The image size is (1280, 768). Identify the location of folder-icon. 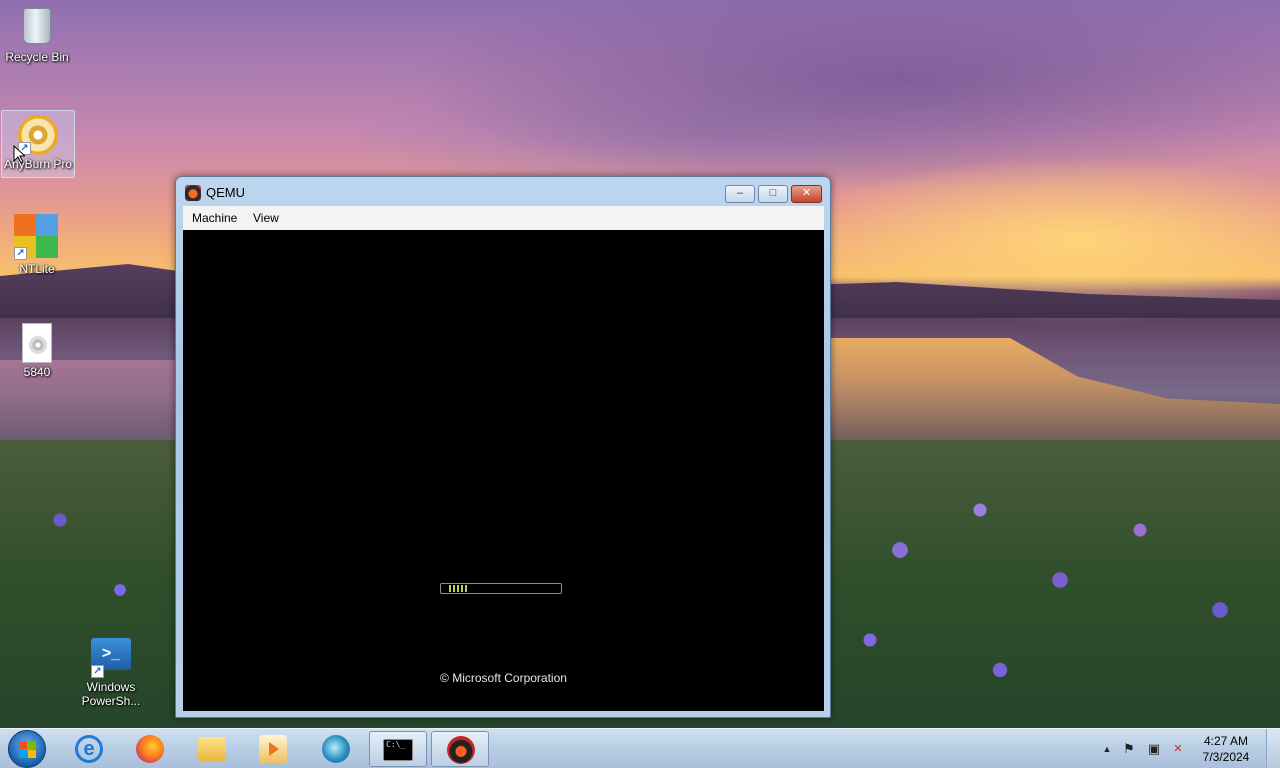
(212, 749).